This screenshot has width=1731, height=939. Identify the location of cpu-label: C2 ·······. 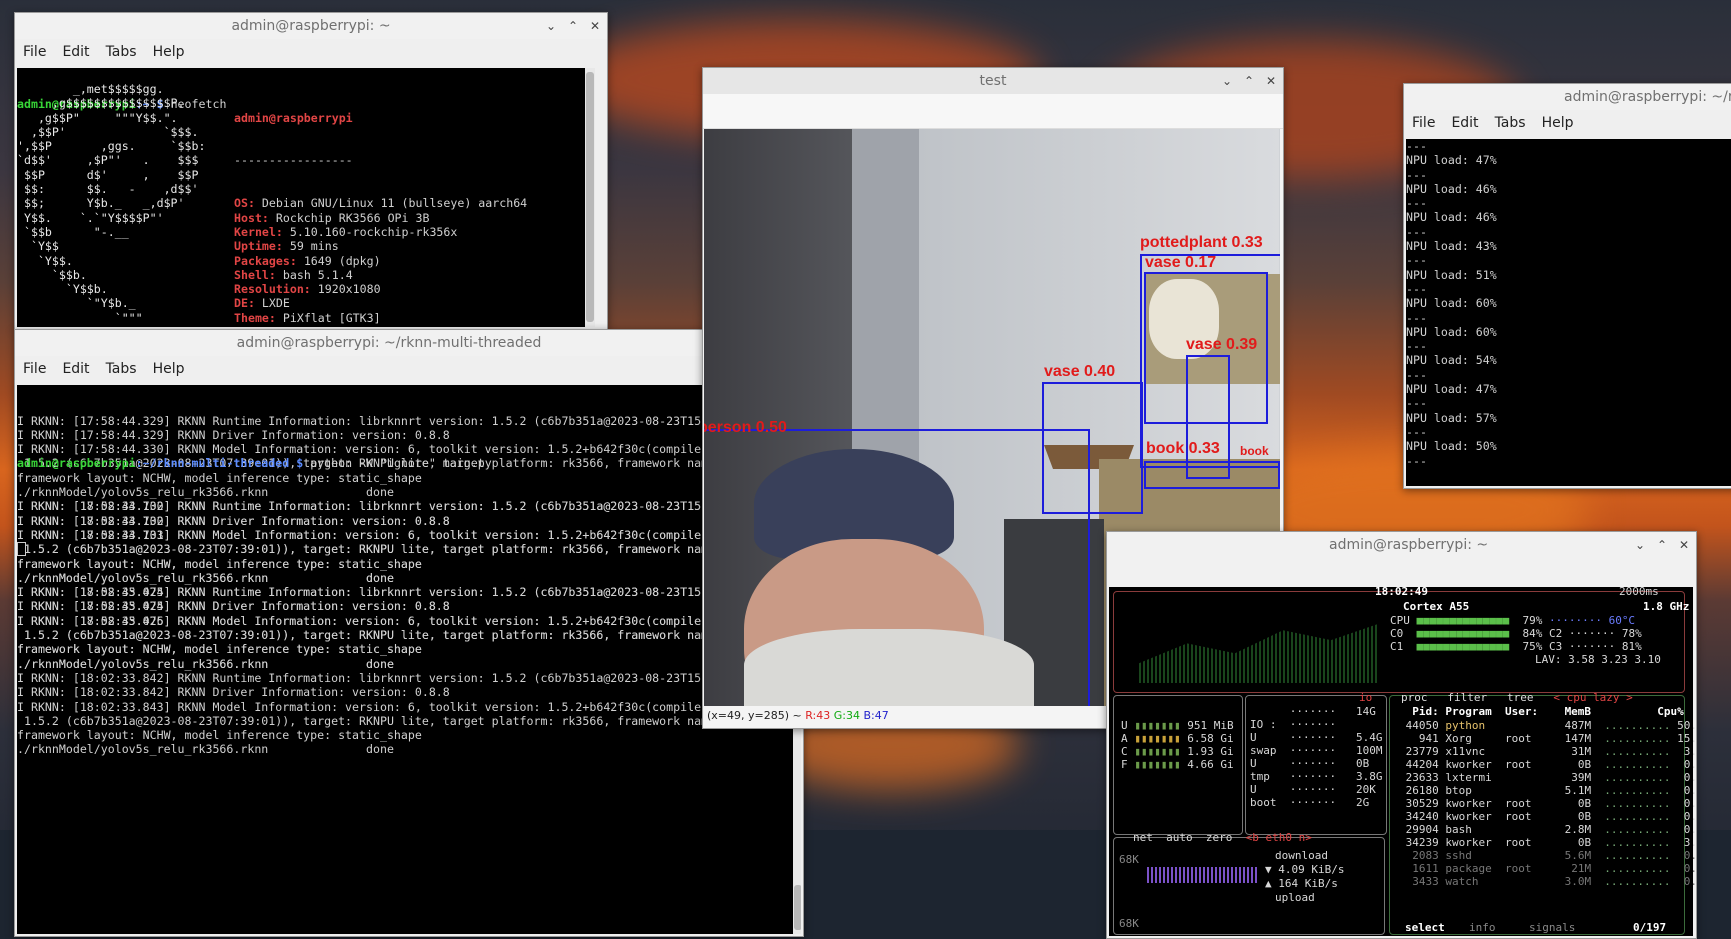
(1579, 633).